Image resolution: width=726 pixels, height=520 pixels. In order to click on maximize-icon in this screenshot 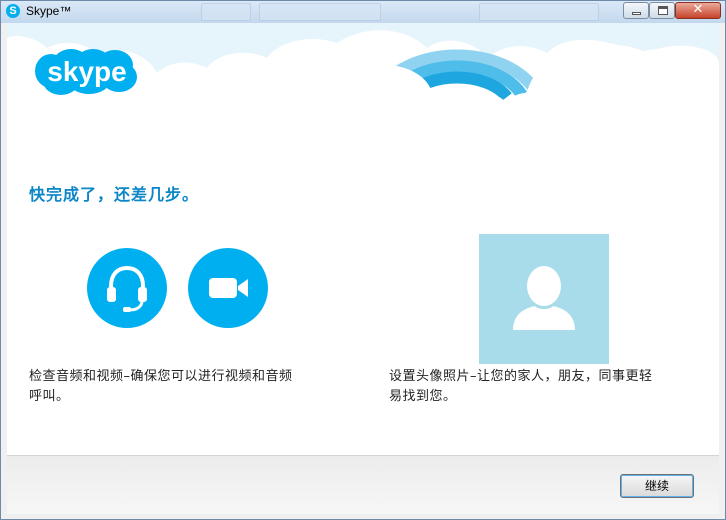, I will do `click(663, 10)`.